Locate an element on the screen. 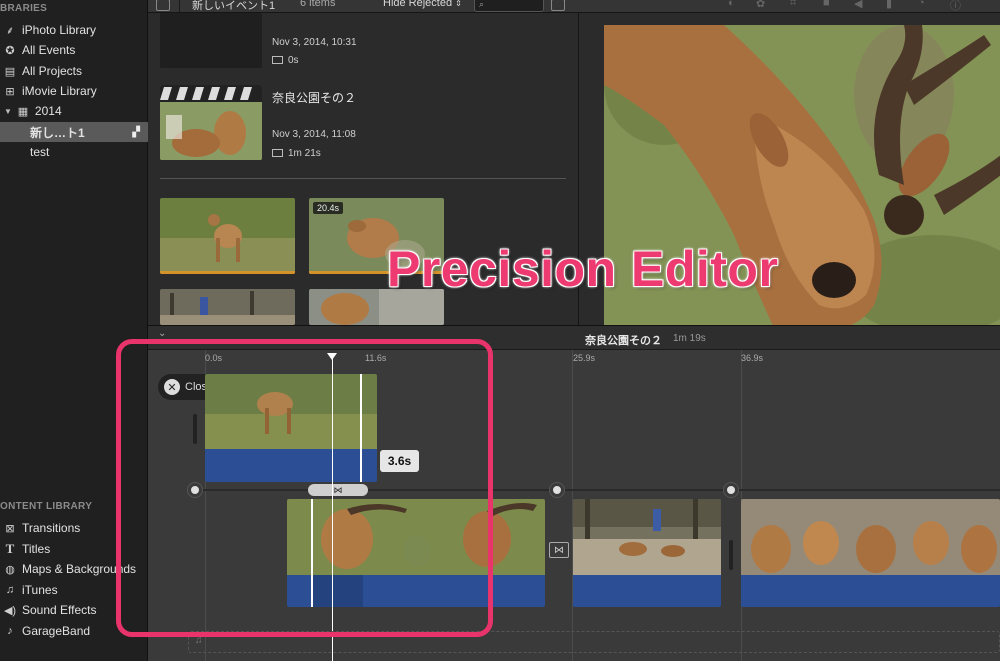 This screenshot has height=661, width=1000. sidebar-item-label: Transitions is located at coordinates (51, 528).